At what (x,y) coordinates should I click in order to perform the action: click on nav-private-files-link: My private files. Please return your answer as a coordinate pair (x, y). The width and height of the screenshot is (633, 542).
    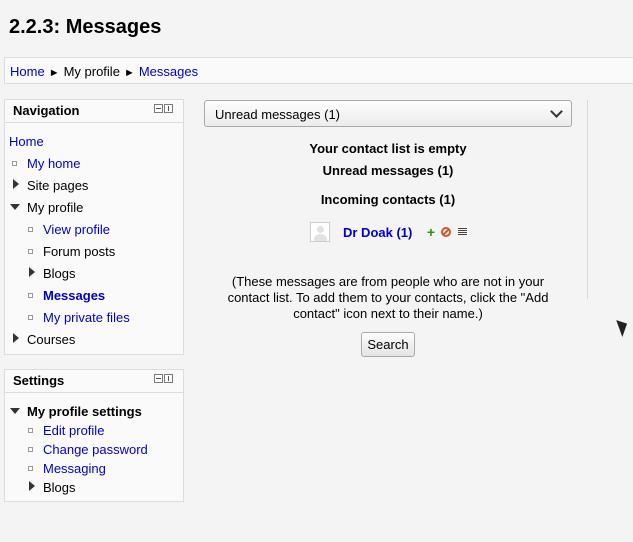
    Looking at the image, I should click on (86, 317).